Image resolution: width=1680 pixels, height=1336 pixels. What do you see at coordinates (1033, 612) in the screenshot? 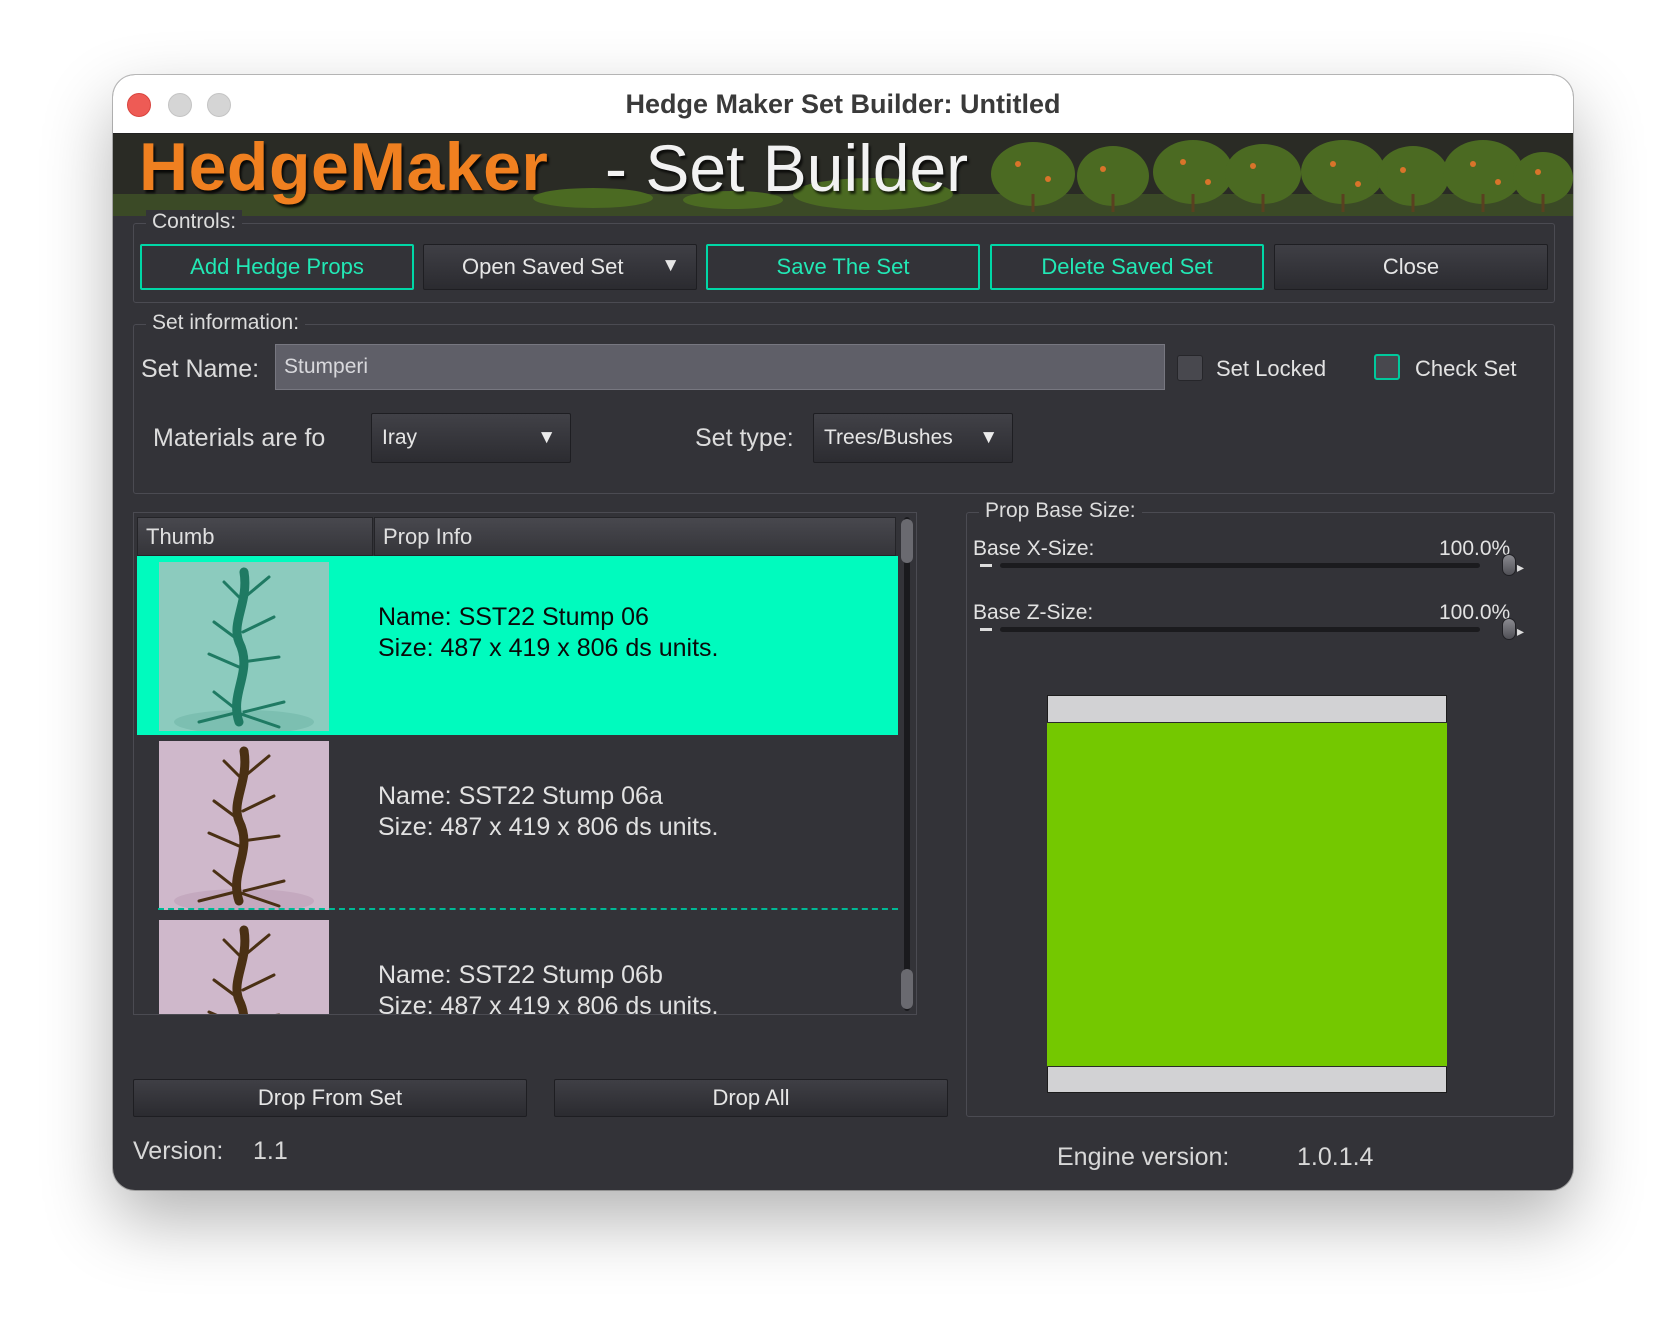
I see `base-z-size-label: Base Z-Size:` at bounding box center [1033, 612].